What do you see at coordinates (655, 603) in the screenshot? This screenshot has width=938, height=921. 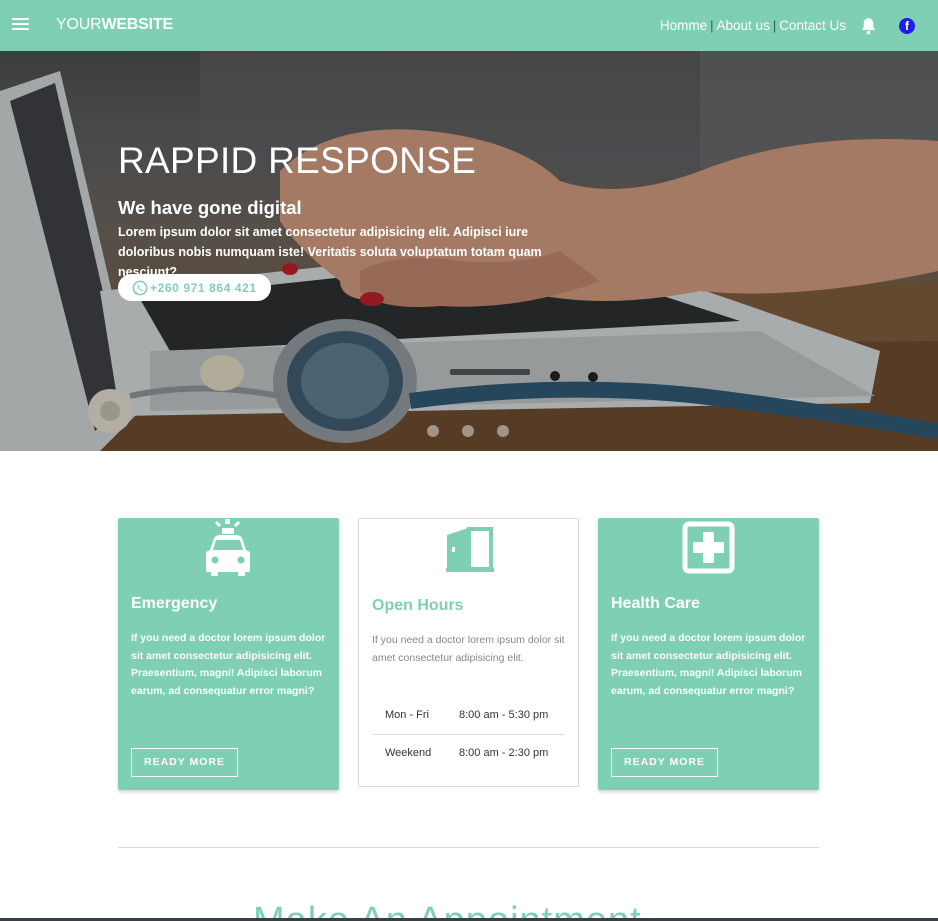 I see `card-title-health-care: Health Care` at bounding box center [655, 603].